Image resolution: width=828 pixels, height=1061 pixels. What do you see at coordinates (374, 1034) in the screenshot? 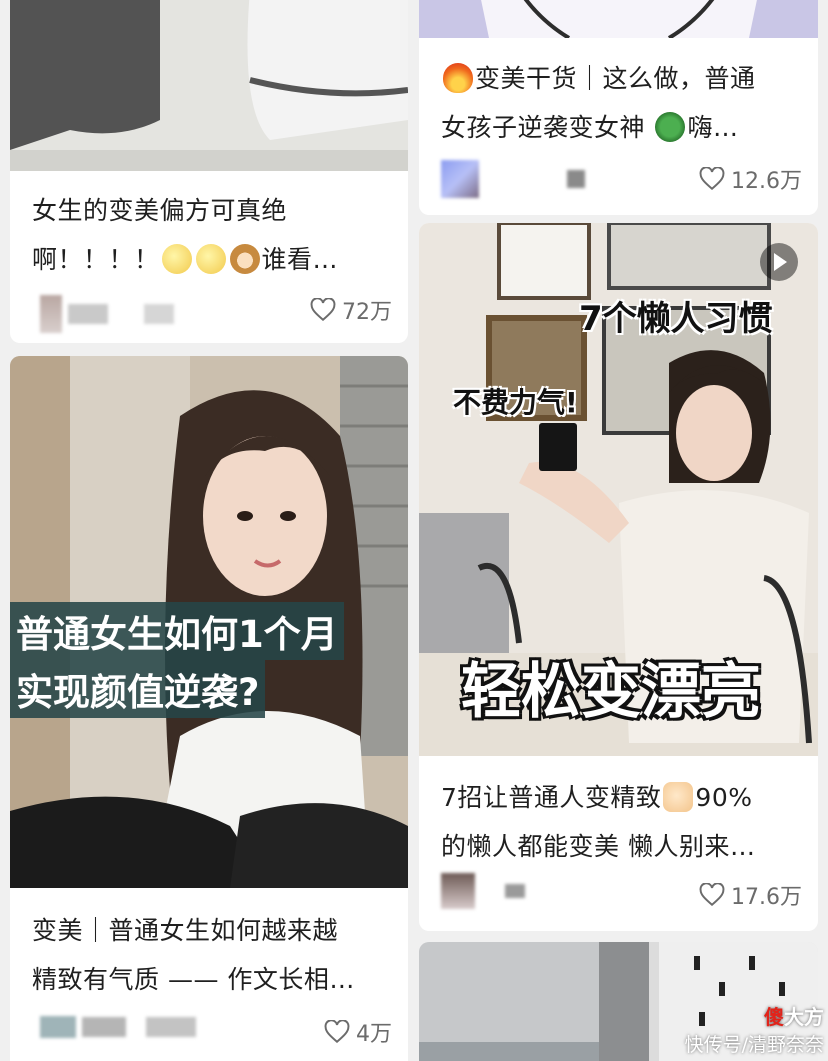
I see `like-count: 4万` at bounding box center [374, 1034].